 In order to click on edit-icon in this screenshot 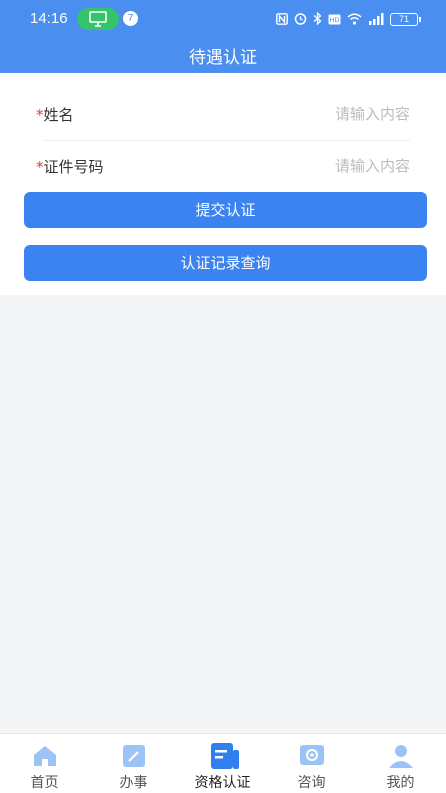, I will do `click(134, 756)`.